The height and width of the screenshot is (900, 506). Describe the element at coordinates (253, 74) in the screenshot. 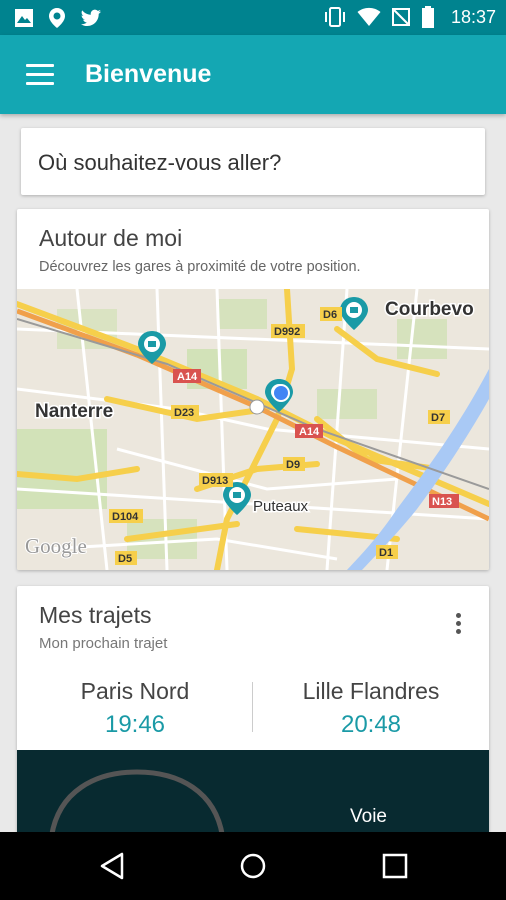

I see `app-bar: Bienvenue` at that location.